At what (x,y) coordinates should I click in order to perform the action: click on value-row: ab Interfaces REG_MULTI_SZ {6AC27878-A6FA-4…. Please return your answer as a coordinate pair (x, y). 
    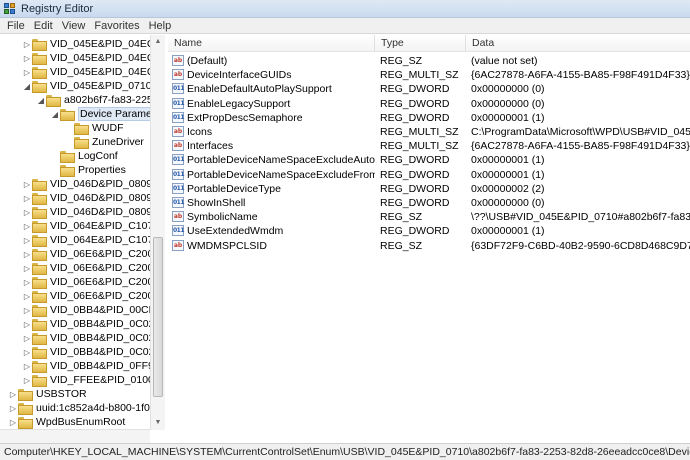
    Looking at the image, I should click on (429, 146).